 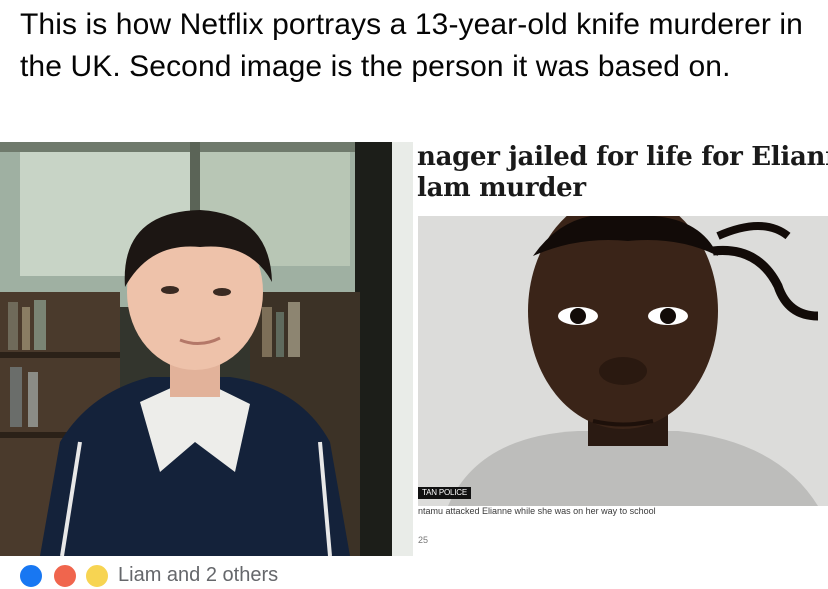 What do you see at coordinates (444, 493) in the screenshot?
I see `photo-credit-badge: TAN POLICE` at bounding box center [444, 493].